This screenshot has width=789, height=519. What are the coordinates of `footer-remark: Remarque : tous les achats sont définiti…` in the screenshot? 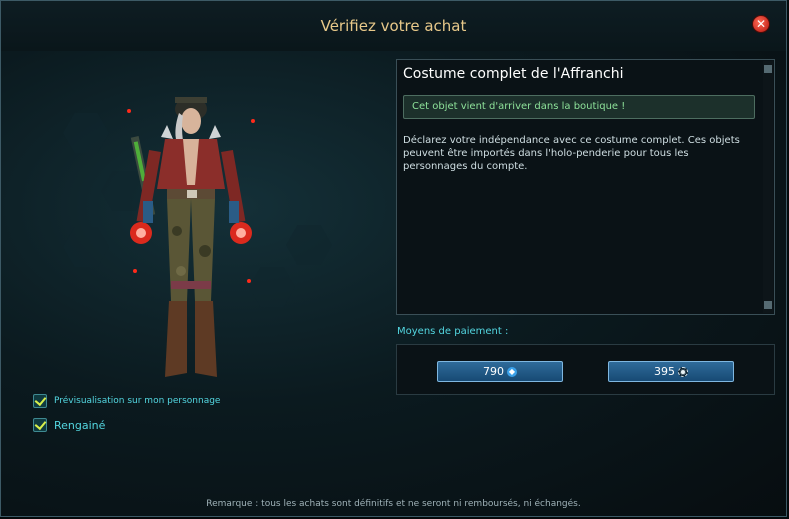 It's located at (393, 504).